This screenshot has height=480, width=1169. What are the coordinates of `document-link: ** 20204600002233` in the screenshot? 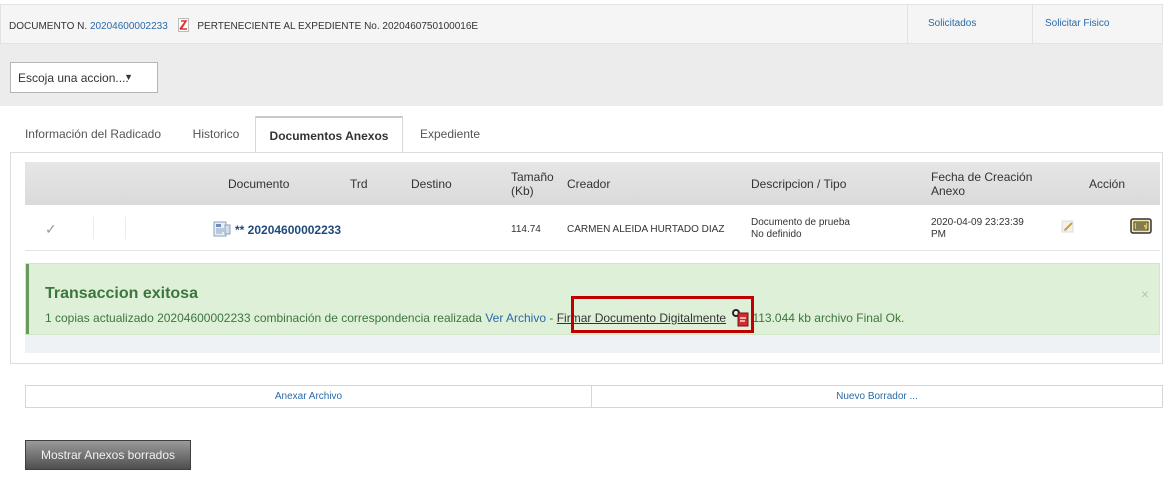 It's located at (277, 229).